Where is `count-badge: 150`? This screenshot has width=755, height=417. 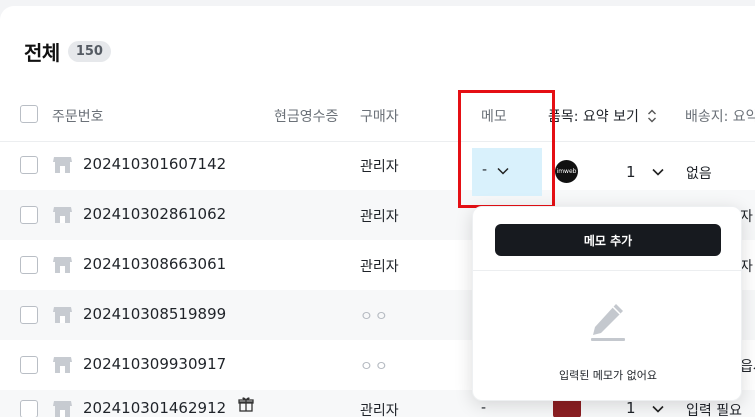 count-badge: 150 is located at coordinates (89, 51).